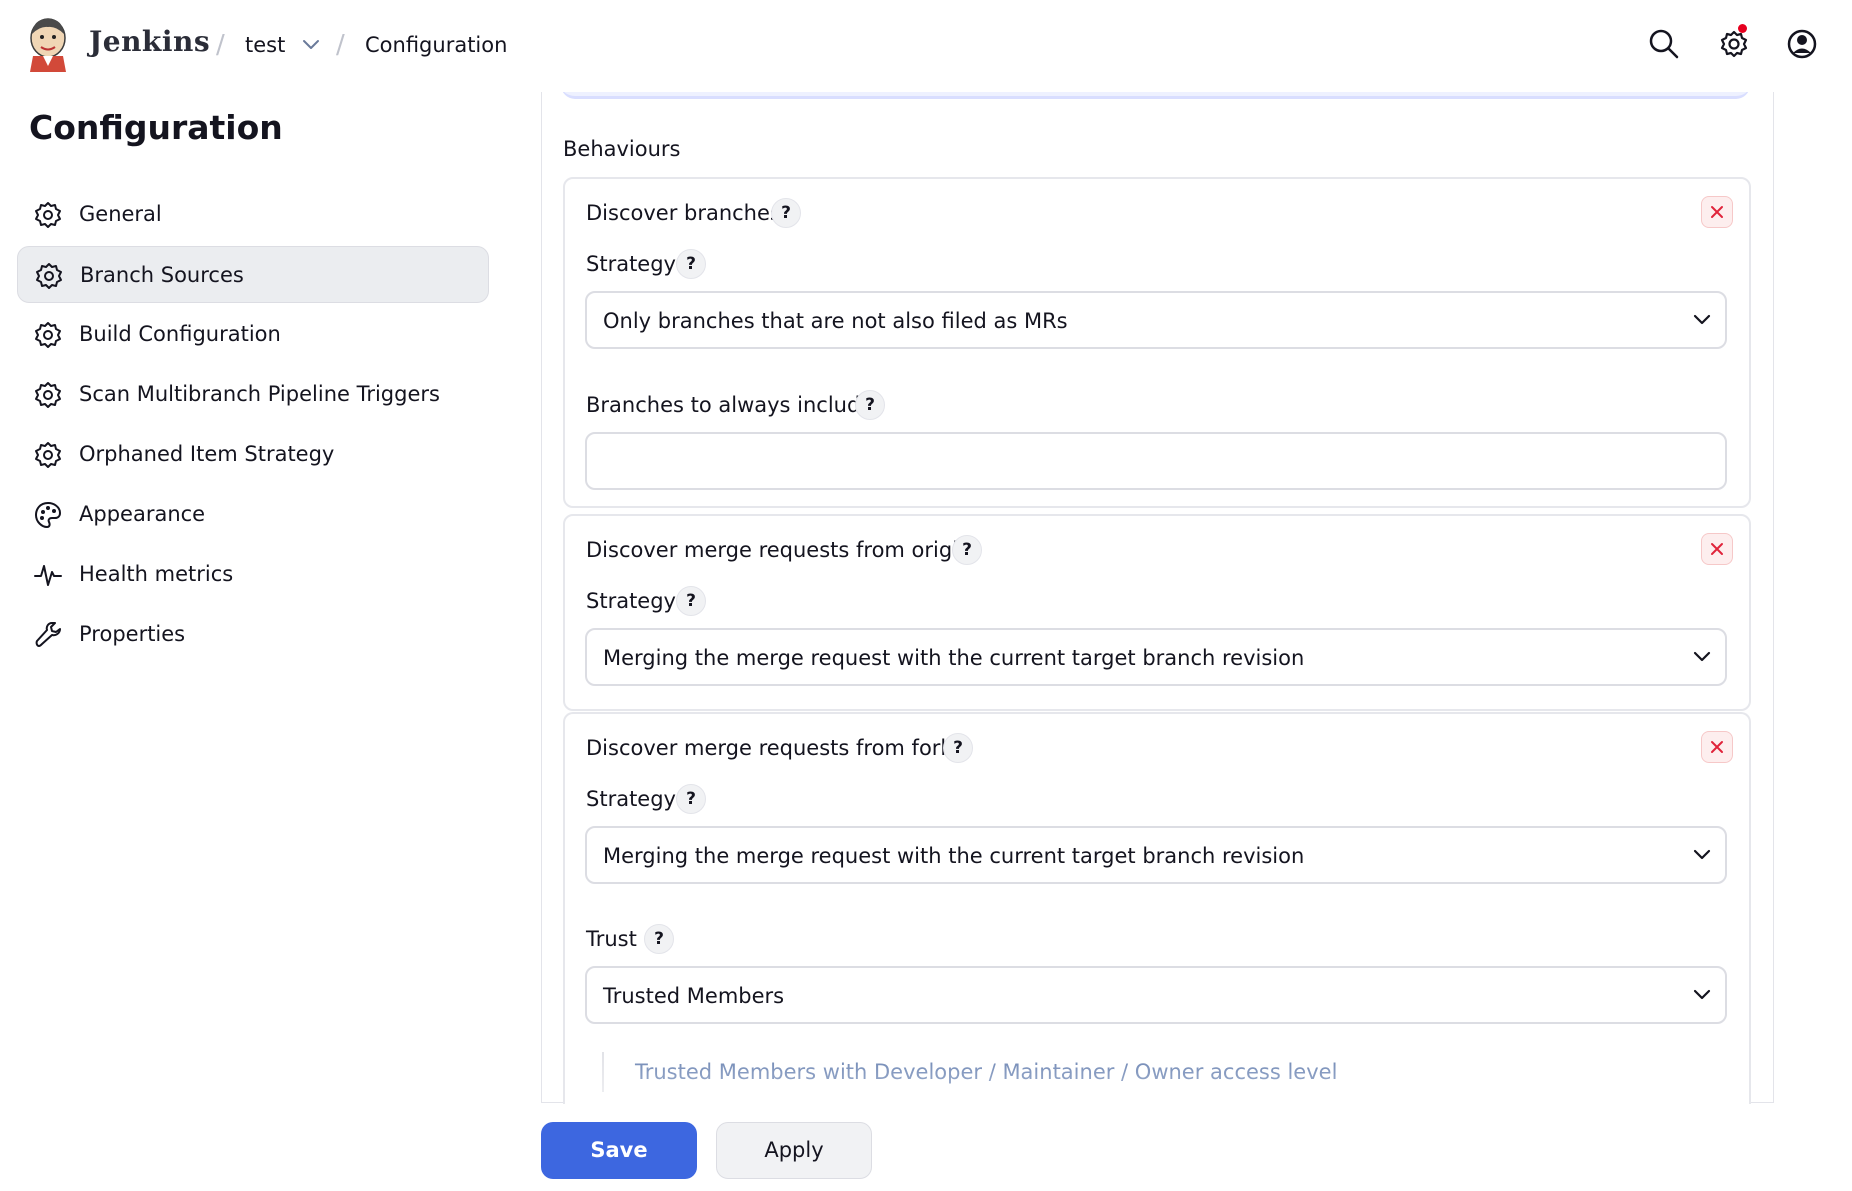 Image resolution: width=1852 pixels, height=1191 pixels. Describe the element at coordinates (120, 214) in the screenshot. I see `sidebar-item-label: General` at that location.